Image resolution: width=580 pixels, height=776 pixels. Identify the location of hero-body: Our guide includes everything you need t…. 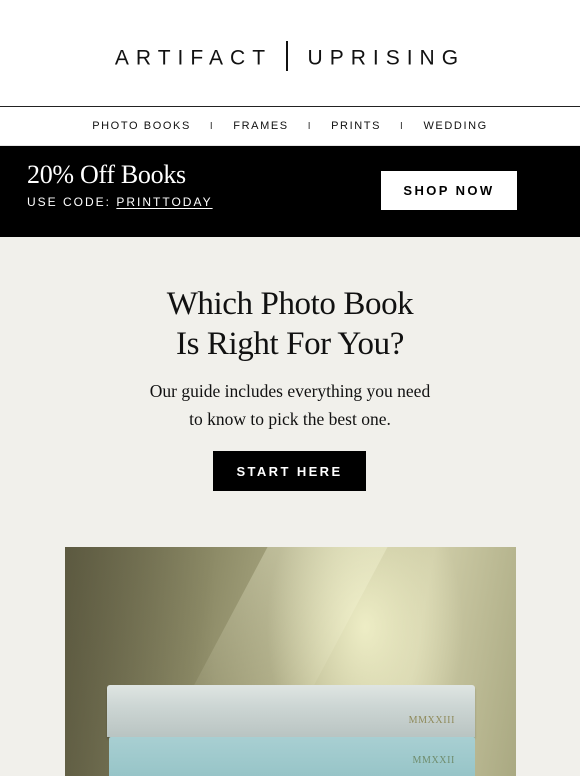
(290, 405).